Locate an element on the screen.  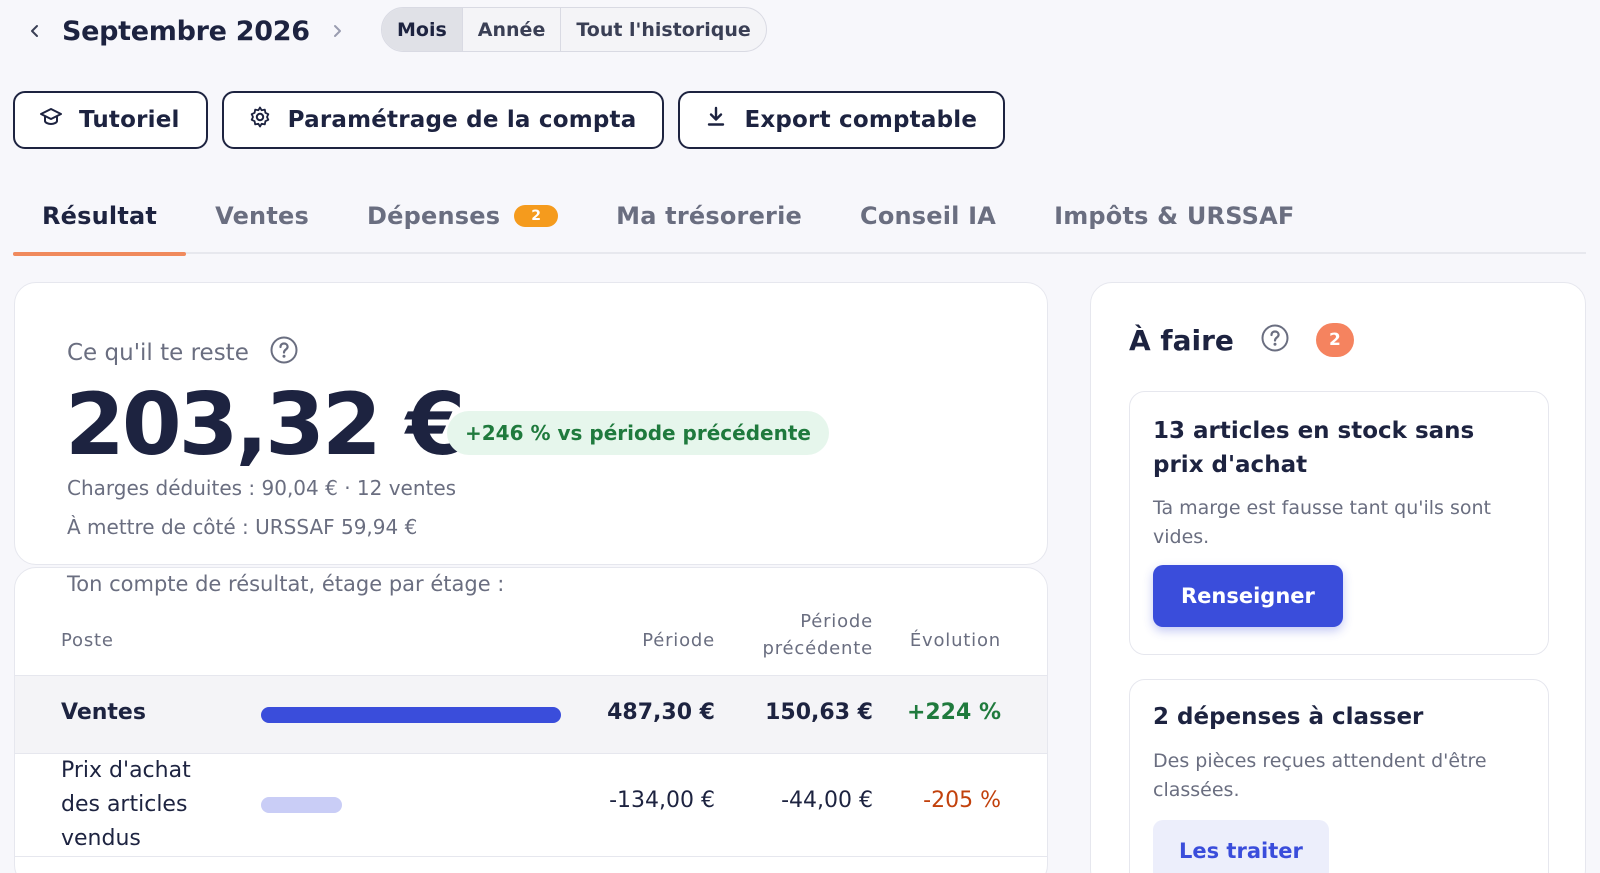
row-precedente: 150,63 € is located at coordinates (819, 712).